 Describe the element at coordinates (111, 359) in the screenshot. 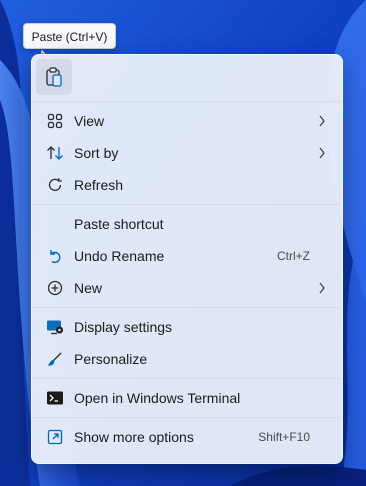

I see `menu-item-label: Personalize` at that location.